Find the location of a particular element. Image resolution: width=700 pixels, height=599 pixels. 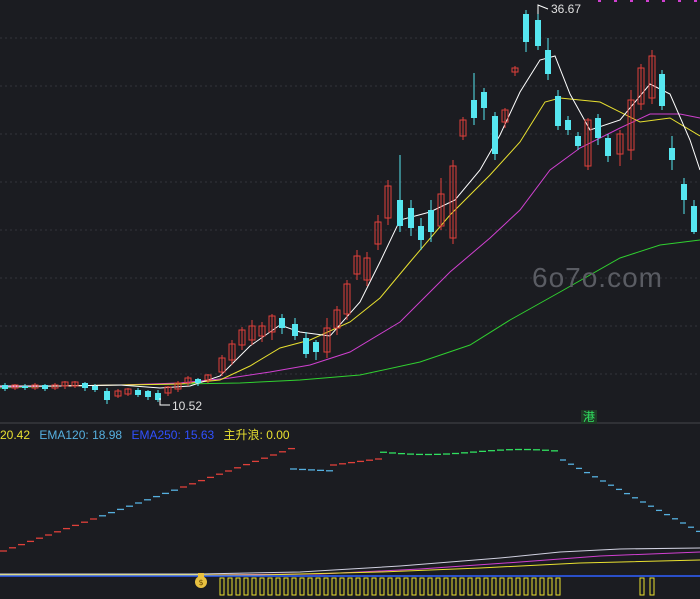

indicator-line-white is located at coordinates (350, 561).